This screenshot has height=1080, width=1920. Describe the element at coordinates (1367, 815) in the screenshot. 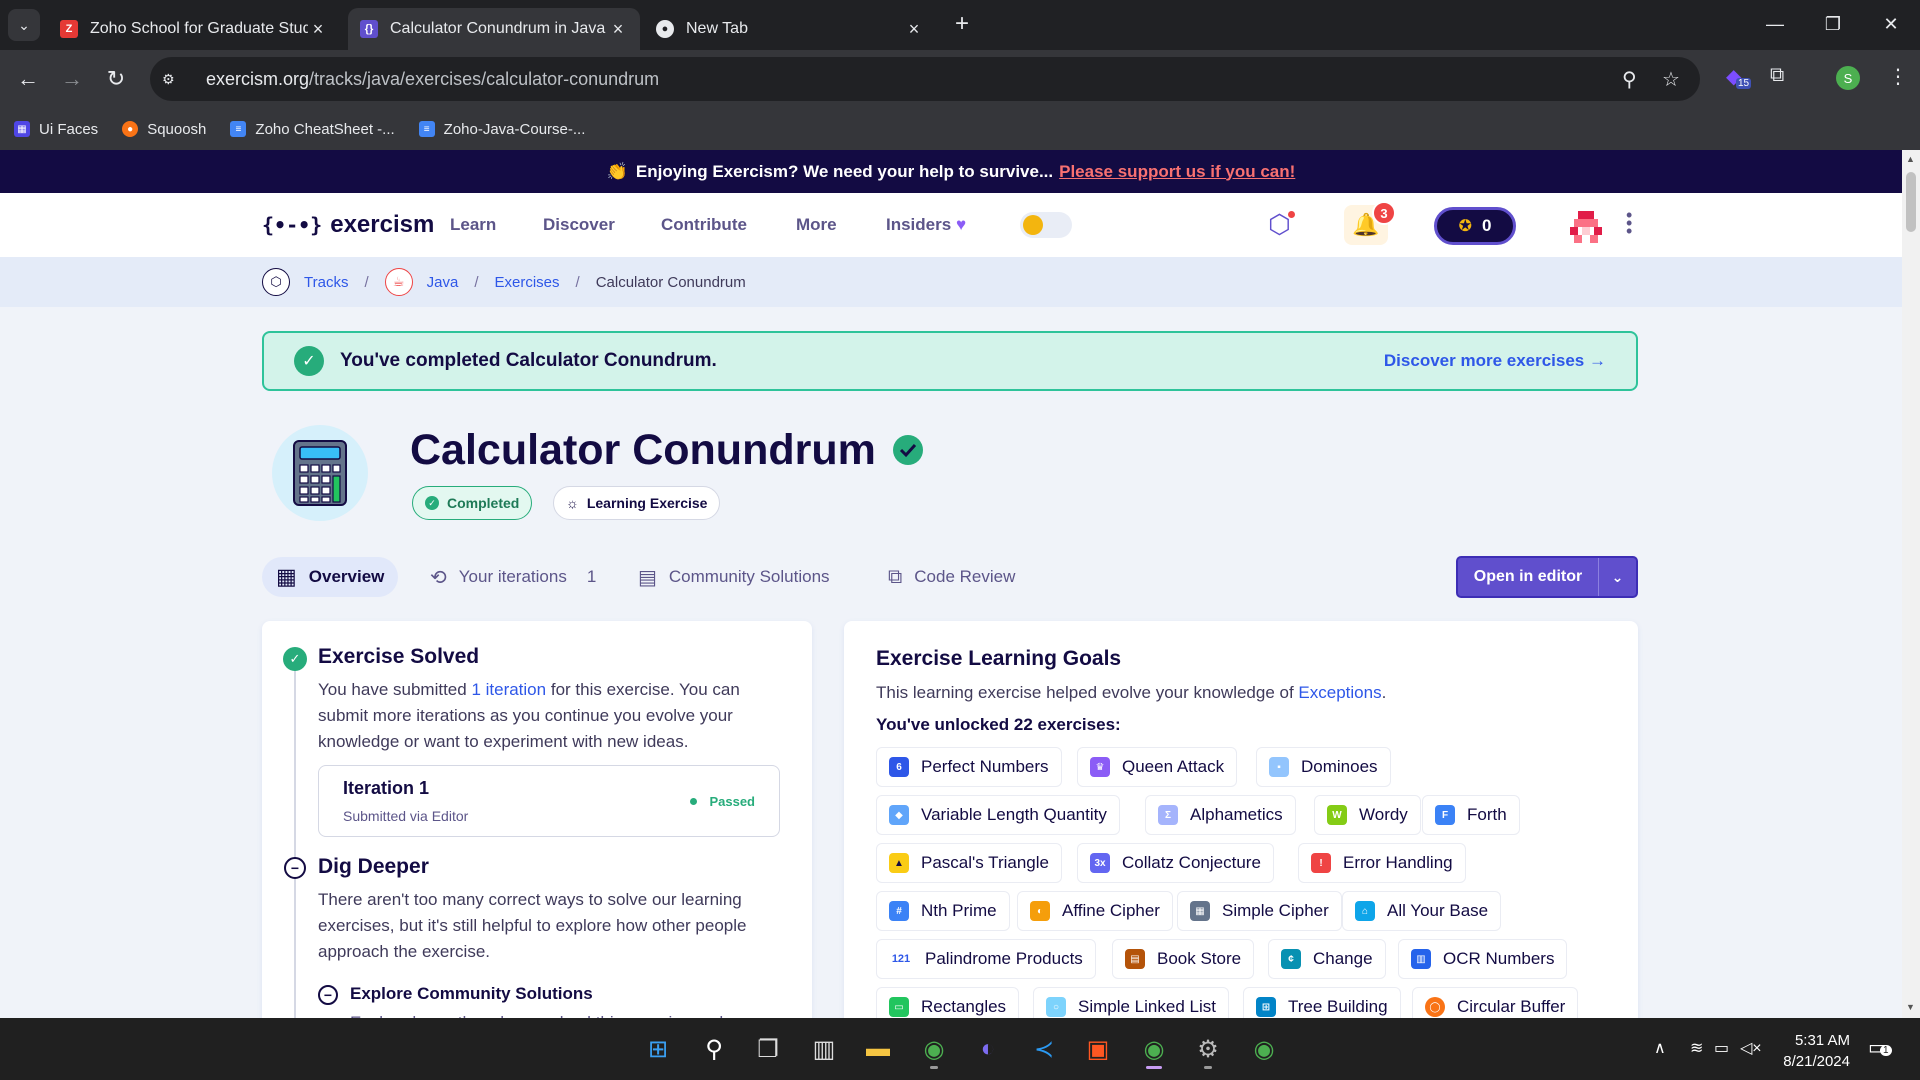

I see `exercise-chip-wordy: W Wordy` at that location.